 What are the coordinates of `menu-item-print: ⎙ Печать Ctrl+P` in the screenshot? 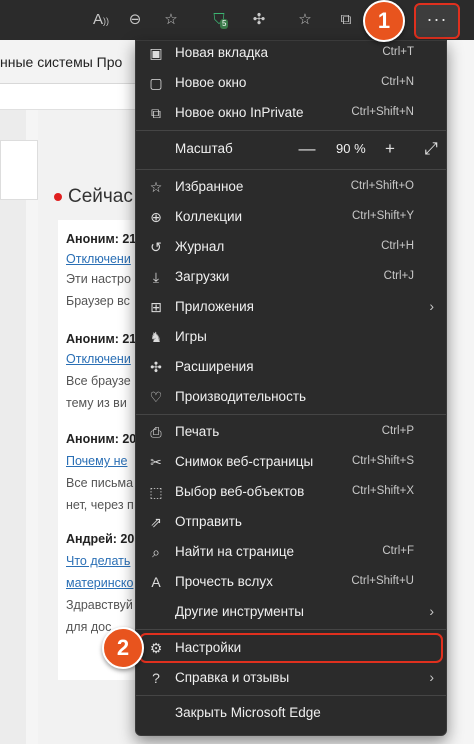 It's located at (291, 432).